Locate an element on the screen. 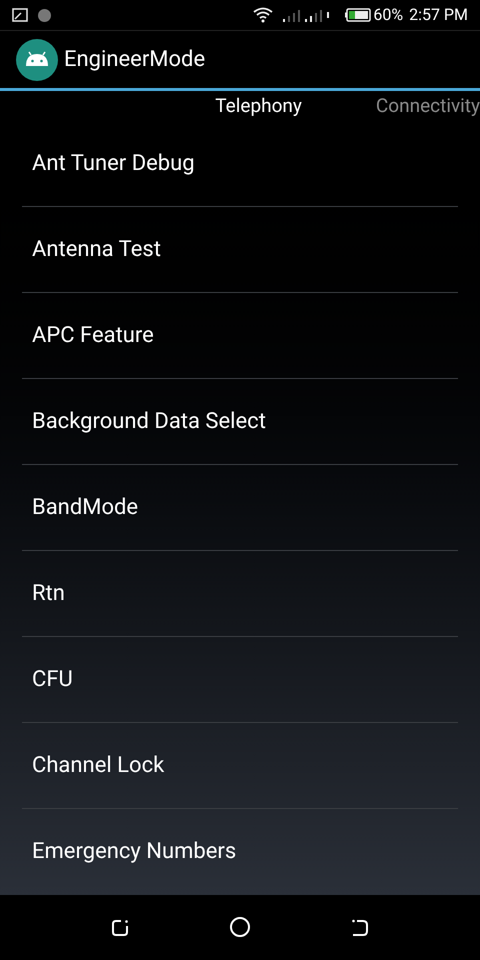 This screenshot has height=960, width=480. list-item: BandMode is located at coordinates (240, 507).